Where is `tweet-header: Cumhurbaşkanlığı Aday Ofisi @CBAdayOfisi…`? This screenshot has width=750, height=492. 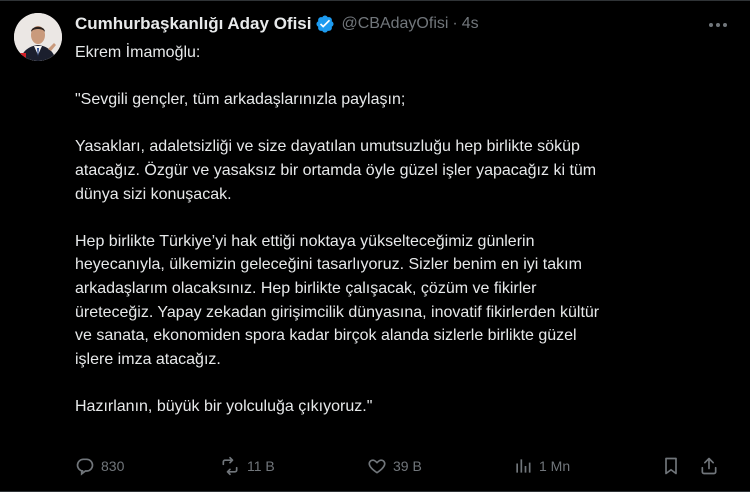
tweet-header: Cumhurbaşkanlığı Aday Ofisi @CBAdayOfisi… is located at coordinates (392, 24).